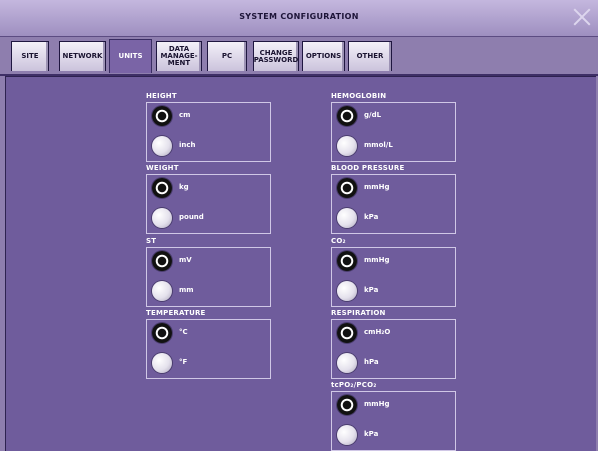 The width and height of the screenshot is (598, 451). What do you see at coordinates (393, 277) in the screenshot?
I see `group-box-co: mmHg kPa` at bounding box center [393, 277].